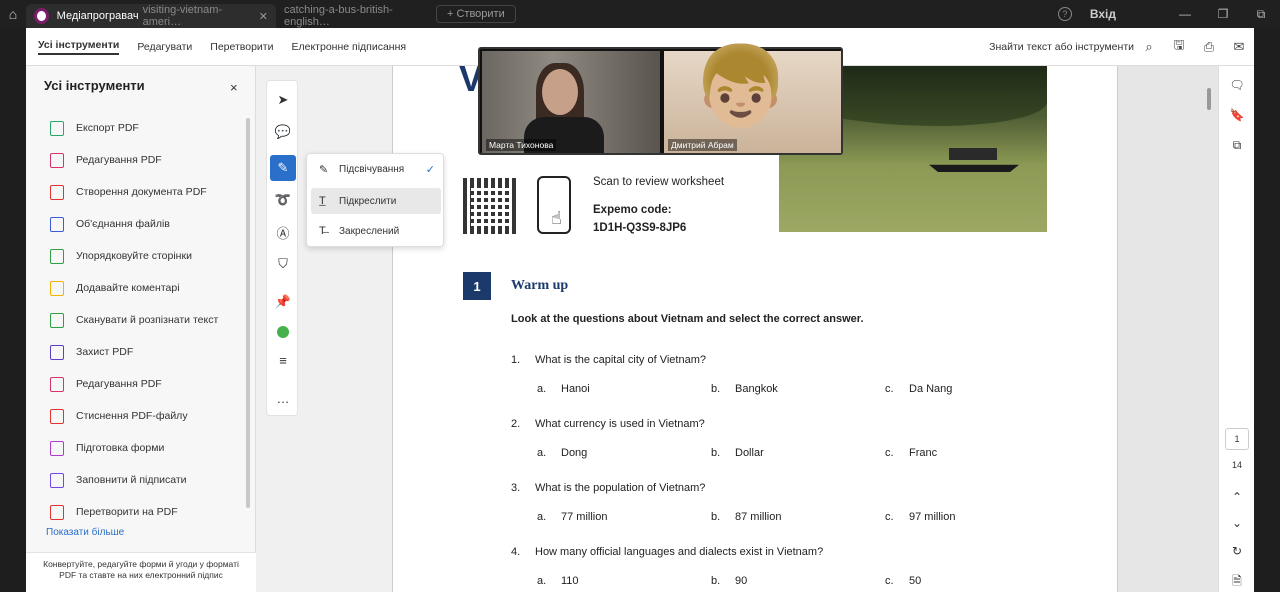 Image resolution: width=1280 pixels, height=592 pixels. Describe the element at coordinates (903, 581) in the screenshot. I see `answer-option-c: c. 50` at that location.